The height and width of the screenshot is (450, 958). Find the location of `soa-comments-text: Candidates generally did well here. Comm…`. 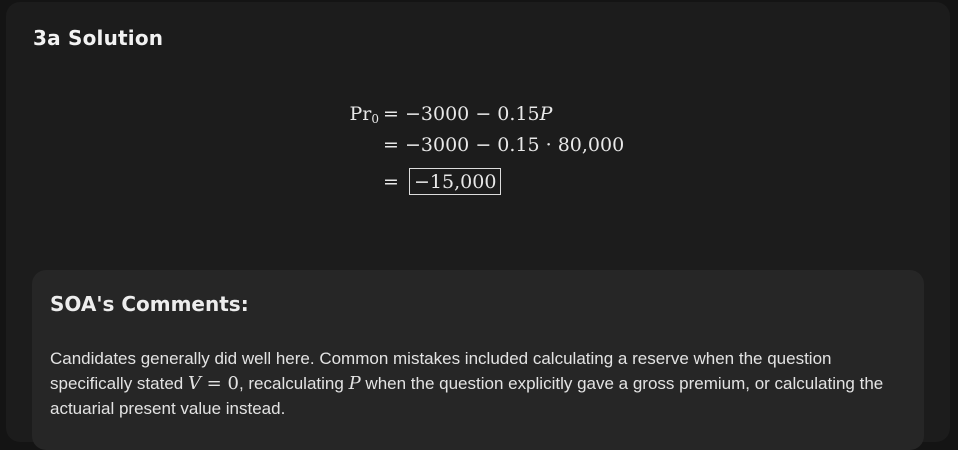

soa-comments-text: Candidates generally did well here. Comm… is located at coordinates (470, 383).